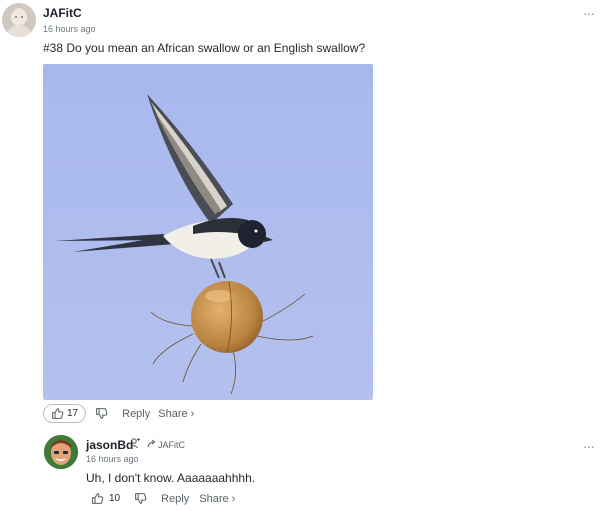 This screenshot has width=600, height=510. Describe the element at coordinates (62, 13) in the screenshot. I see `comment-author: JAFitC` at that location.